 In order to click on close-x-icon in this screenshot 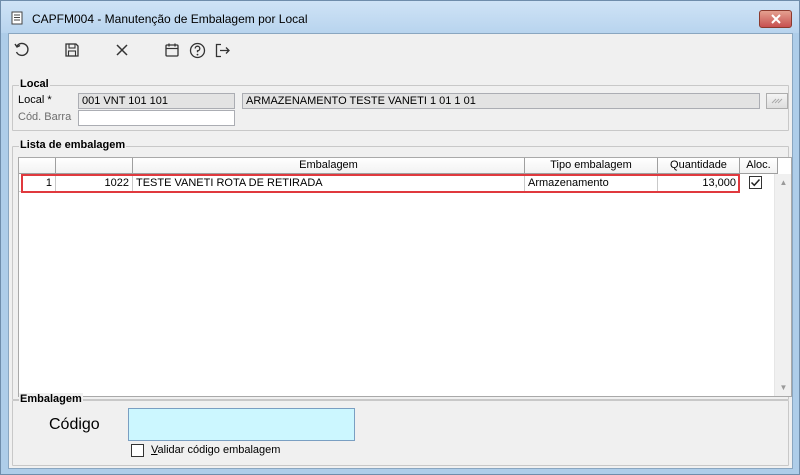, I will do `click(122, 50)`.